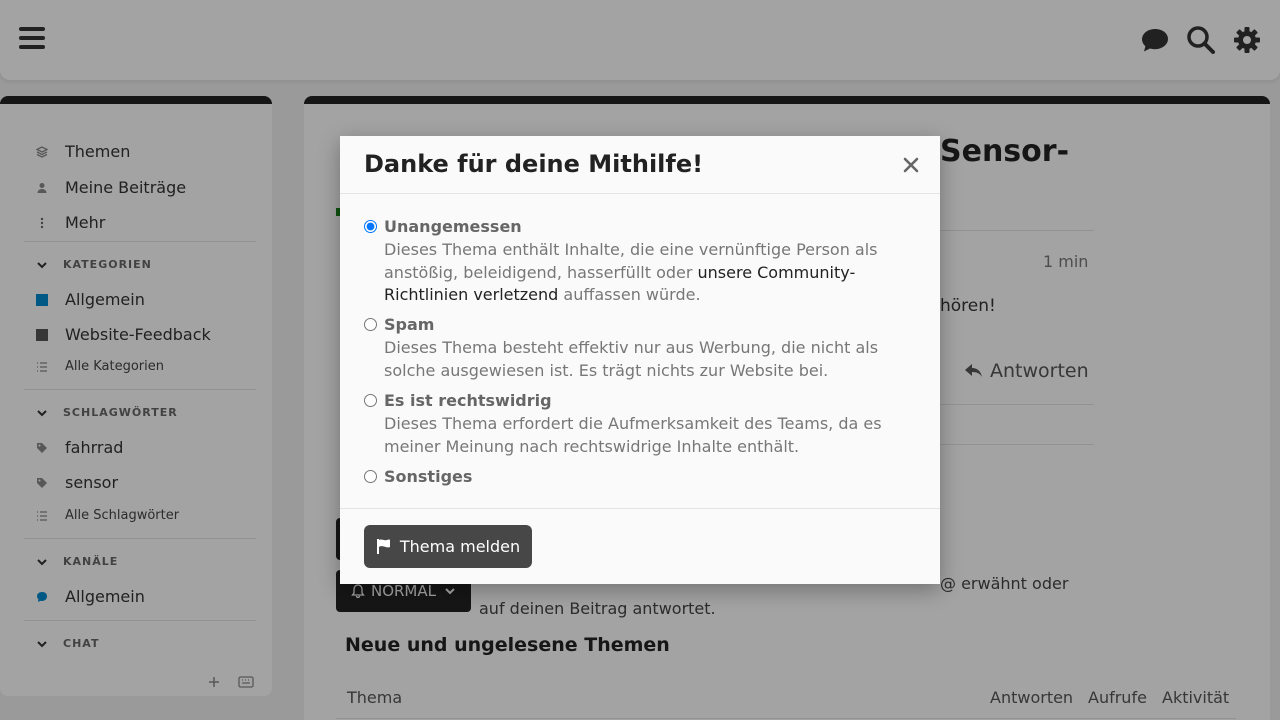 Image resolution: width=1280 pixels, height=720 pixels. What do you see at coordinates (370, 324) in the screenshot?
I see `flag-radio-spam` at bounding box center [370, 324].